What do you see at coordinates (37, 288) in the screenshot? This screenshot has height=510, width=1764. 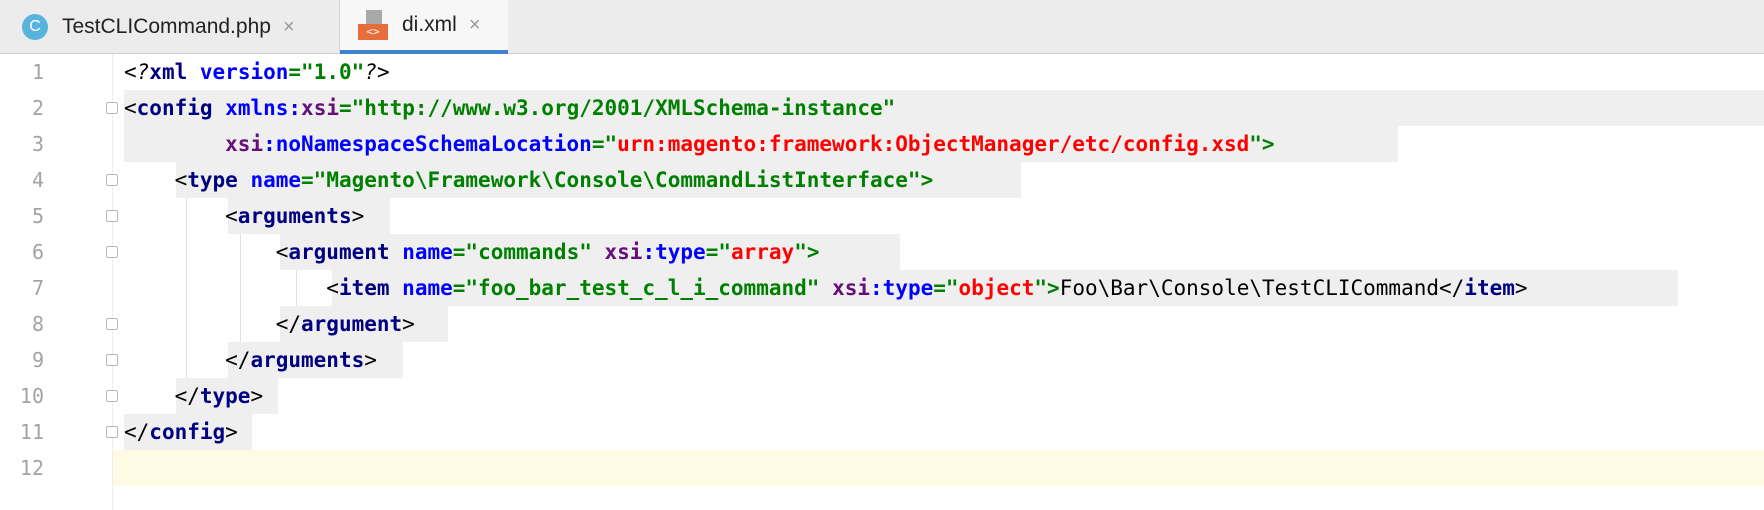 I see `line-number: 7` at bounding box center [37, 288].